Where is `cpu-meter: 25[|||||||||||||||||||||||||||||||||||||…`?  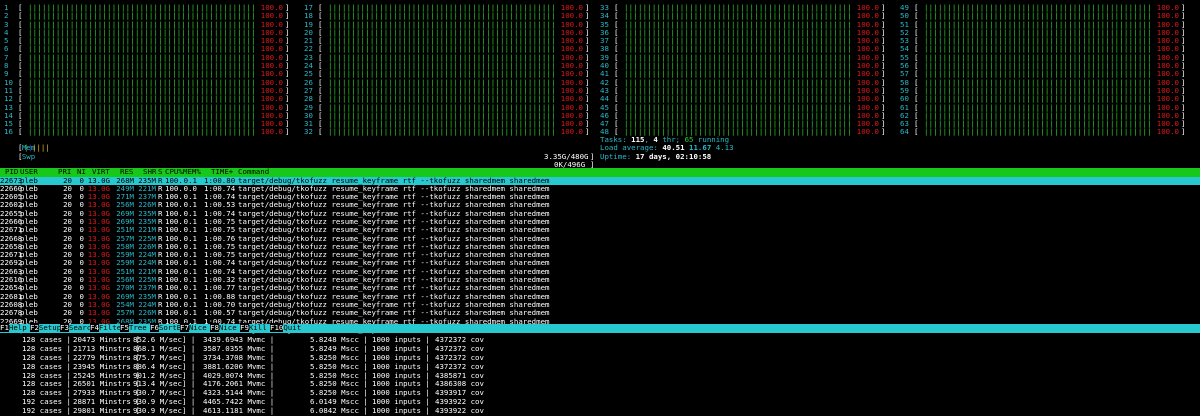 cpu-meter: 25[|||||||||||||||||||||||||||||||||||||… is located at coordinates (448, 74).